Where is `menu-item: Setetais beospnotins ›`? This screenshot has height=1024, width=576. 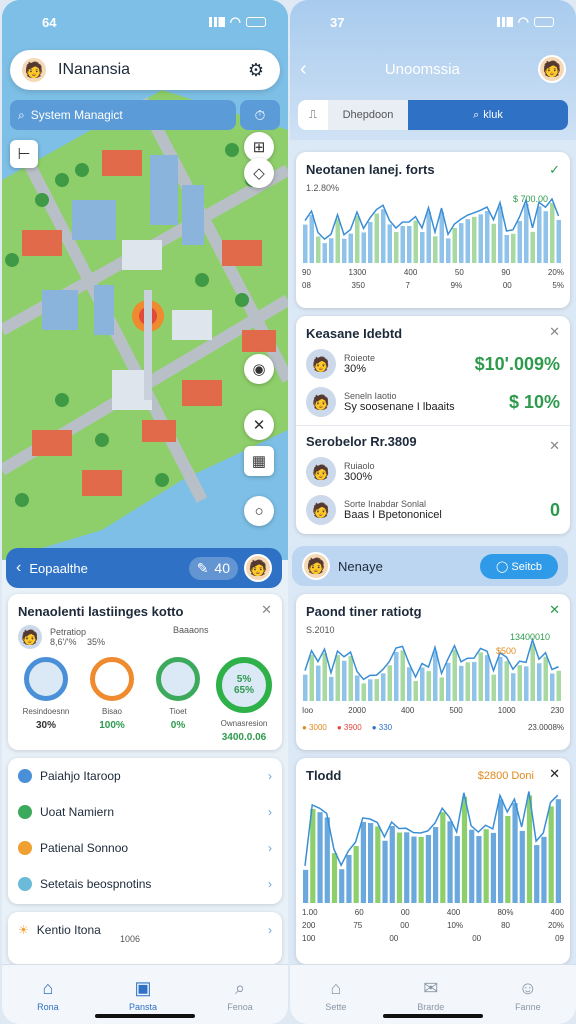 menu-item: Setetais beospnotins › is located at coordinates (145, 884).